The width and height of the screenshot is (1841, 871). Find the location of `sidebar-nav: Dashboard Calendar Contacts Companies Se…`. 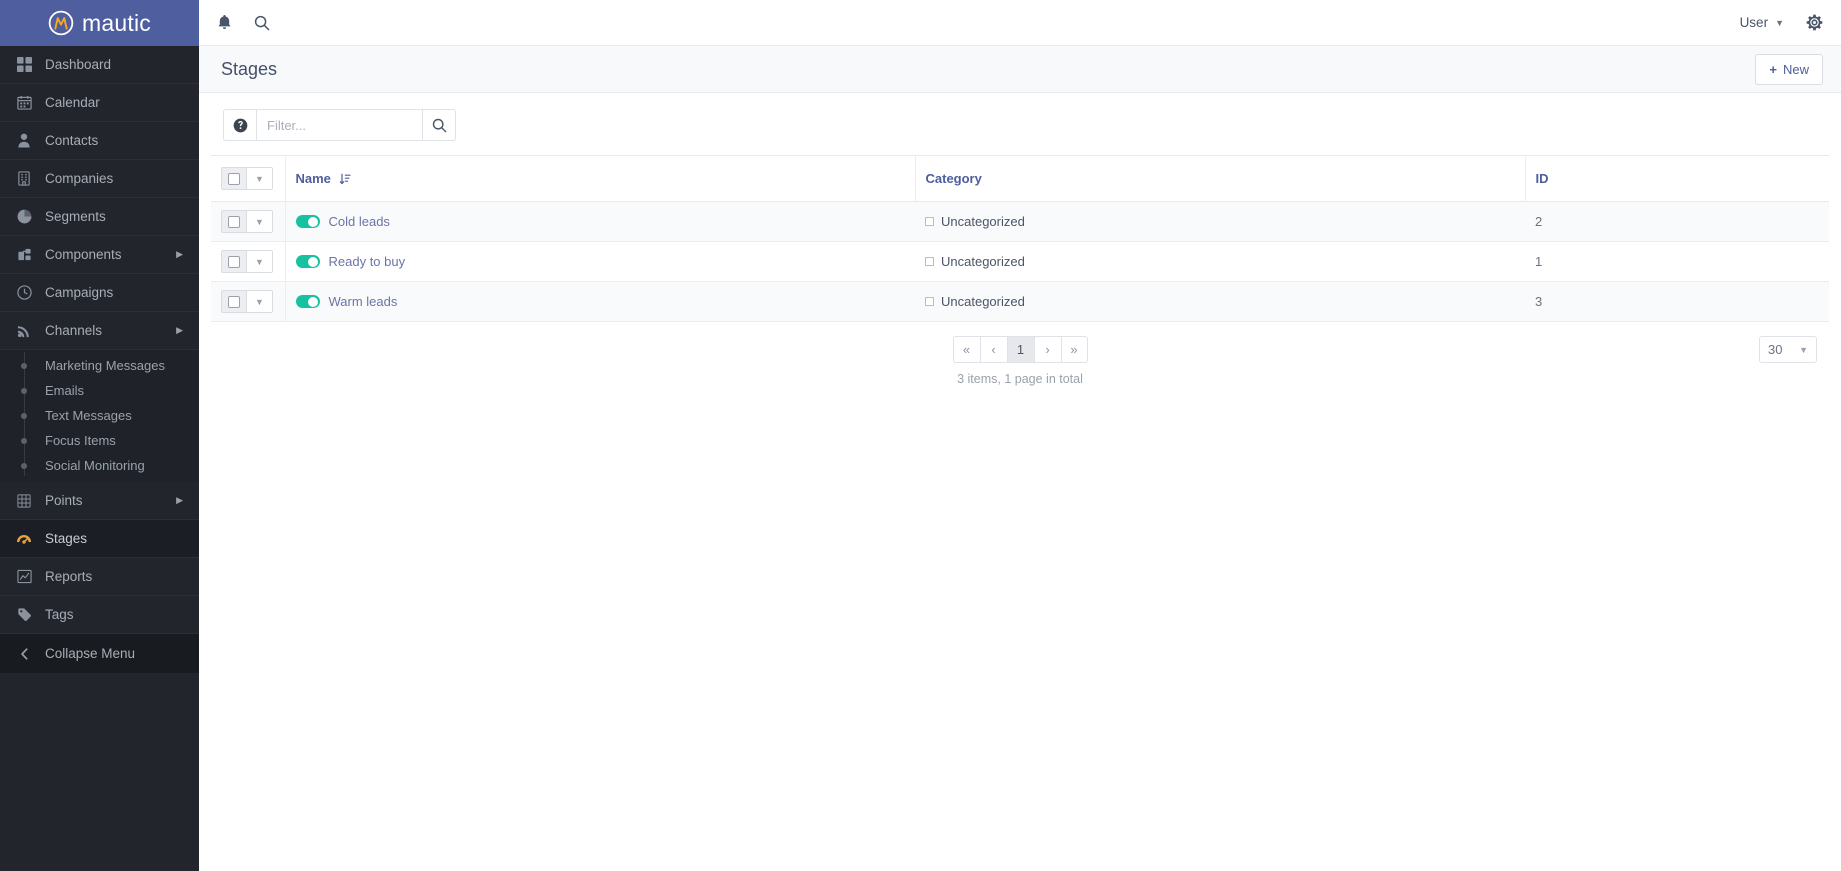

sidebar-nav: Dashboard Calendar Contacts Companies Se… is located at coordinates (99, 458).